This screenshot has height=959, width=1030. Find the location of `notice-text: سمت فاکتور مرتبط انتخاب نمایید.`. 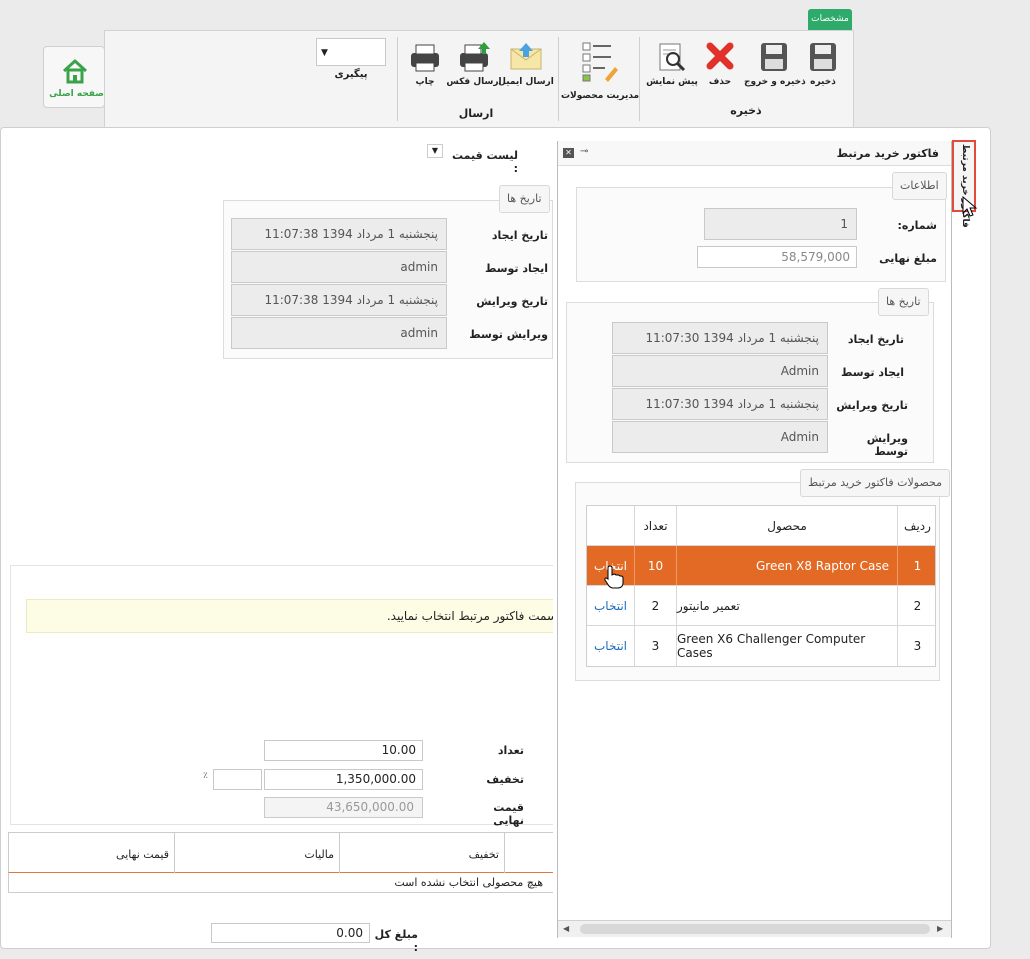

notice-text: سمت فاکتور مرتبط انتخاب نمایید. is located at coordinates (469, 616).